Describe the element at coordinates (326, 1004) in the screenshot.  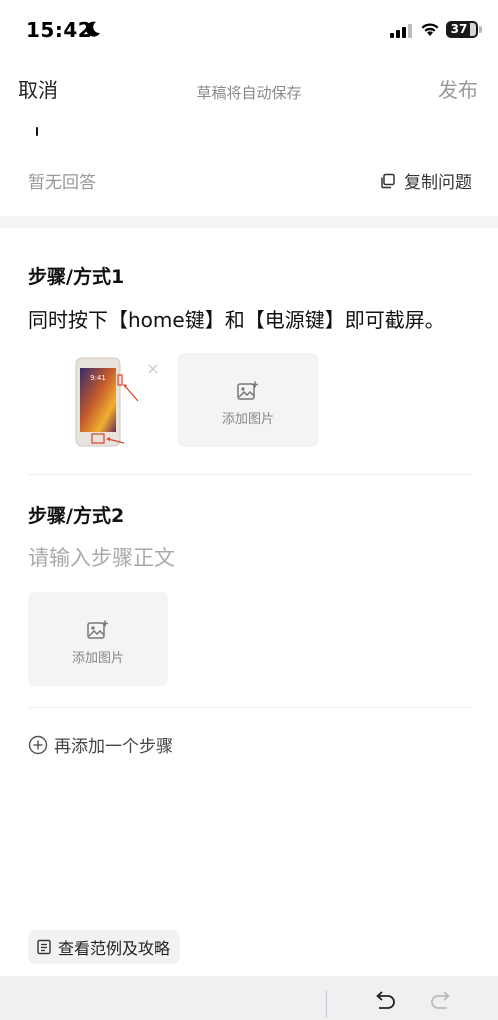
I see `toolbar-separator` at that location.